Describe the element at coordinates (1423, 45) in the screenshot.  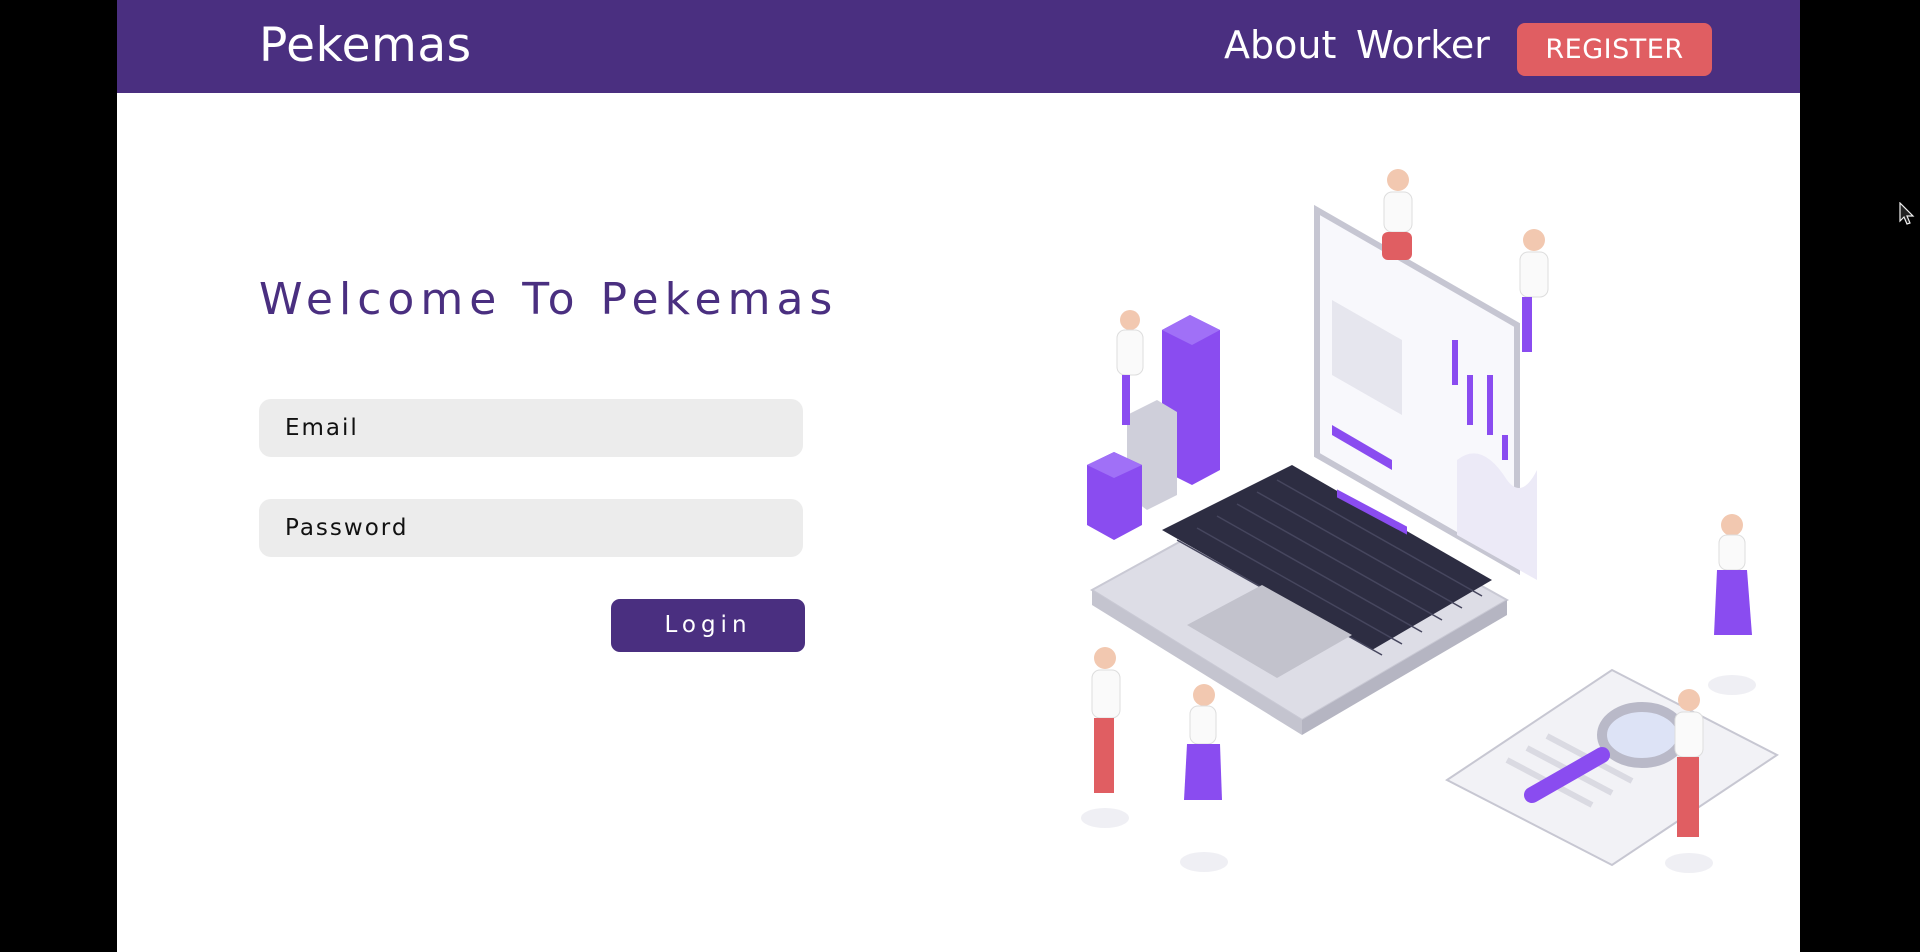
I see `nav-link-worker: Worker` at that location.